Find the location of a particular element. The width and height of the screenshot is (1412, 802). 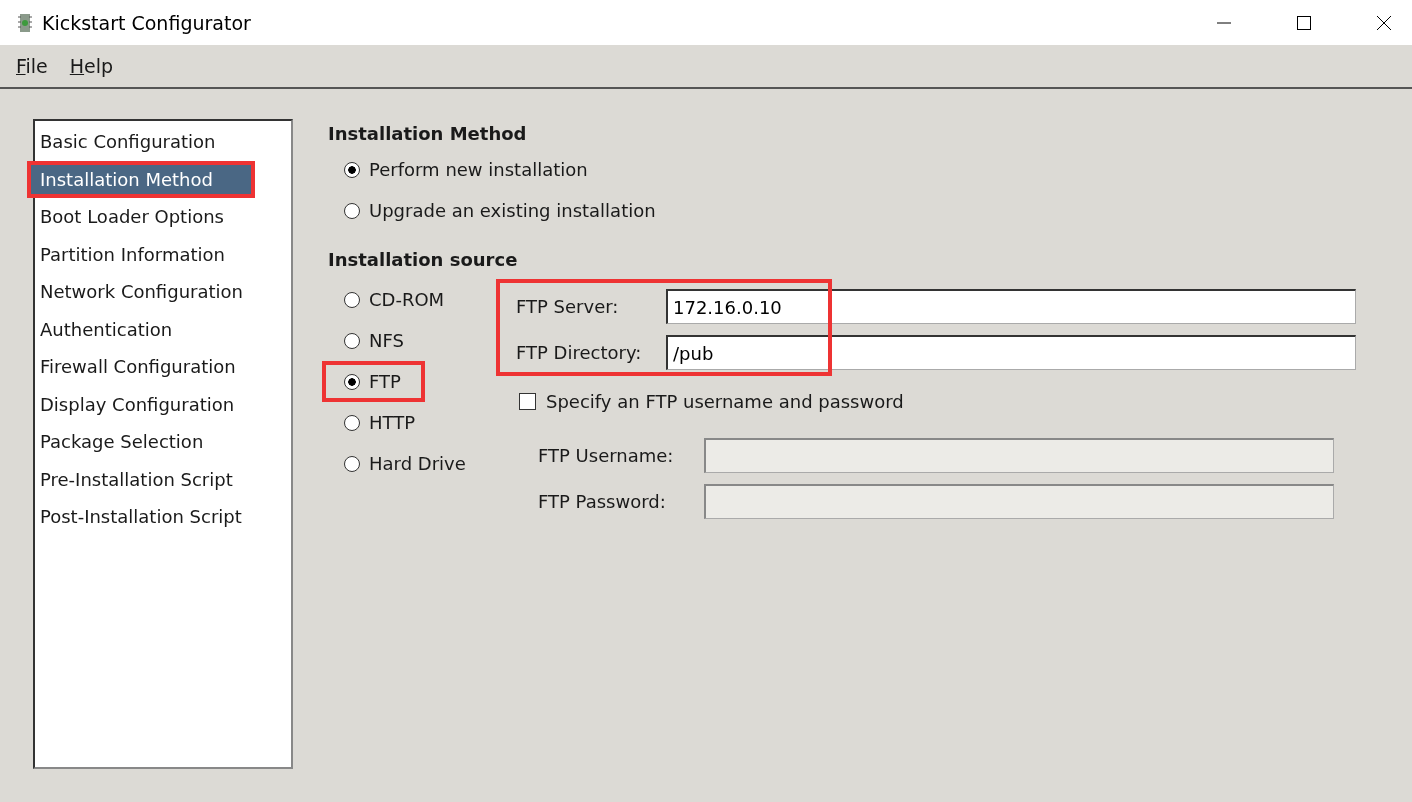

sidebar-item: Boot Loader Options is located at coordinates (163, 217).